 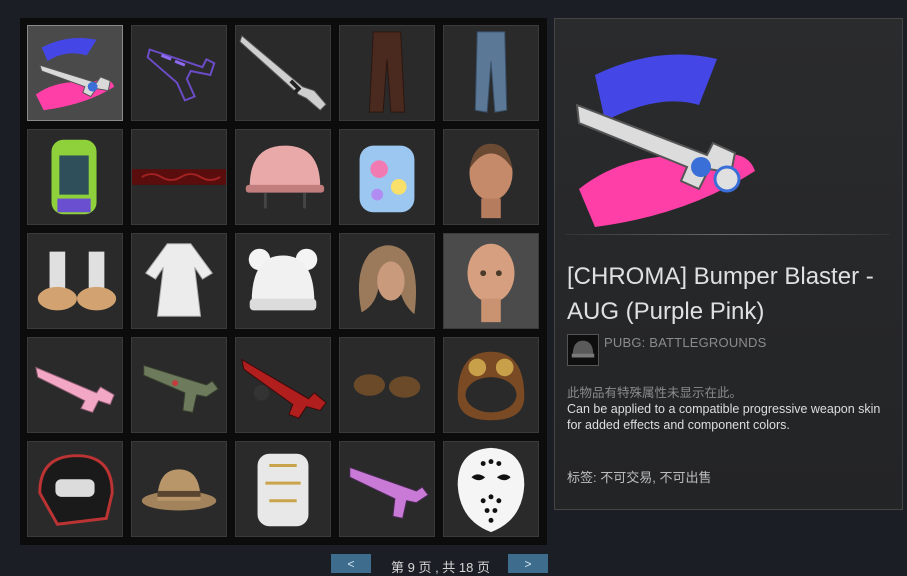 I want to click on brown-pants-icon, so click(x=387, y=72).